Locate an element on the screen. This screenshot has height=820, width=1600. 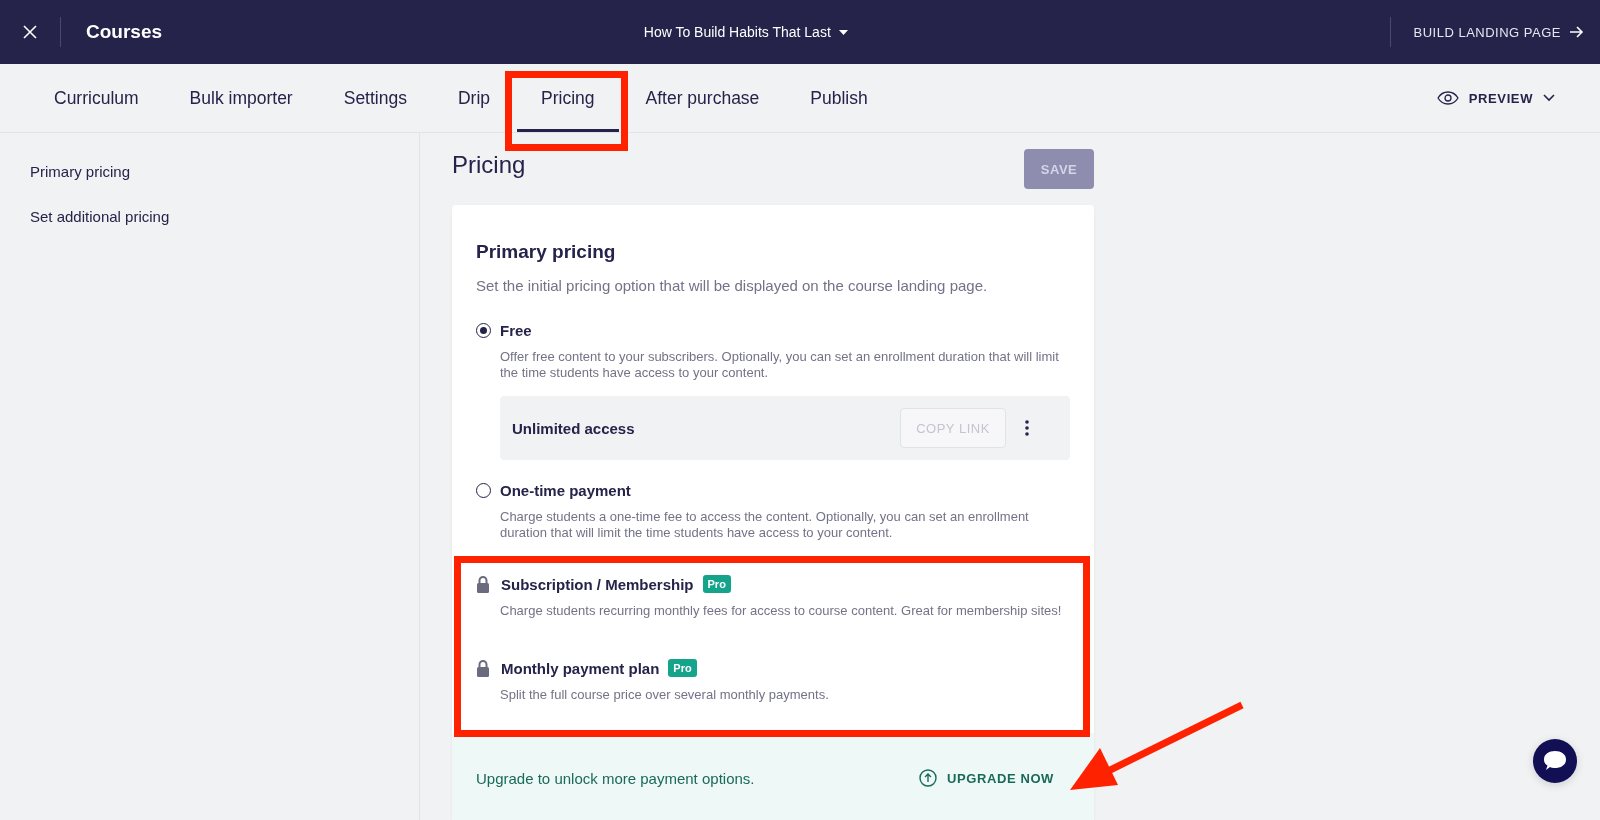
chat-button is located at coordinates (1555, 761).